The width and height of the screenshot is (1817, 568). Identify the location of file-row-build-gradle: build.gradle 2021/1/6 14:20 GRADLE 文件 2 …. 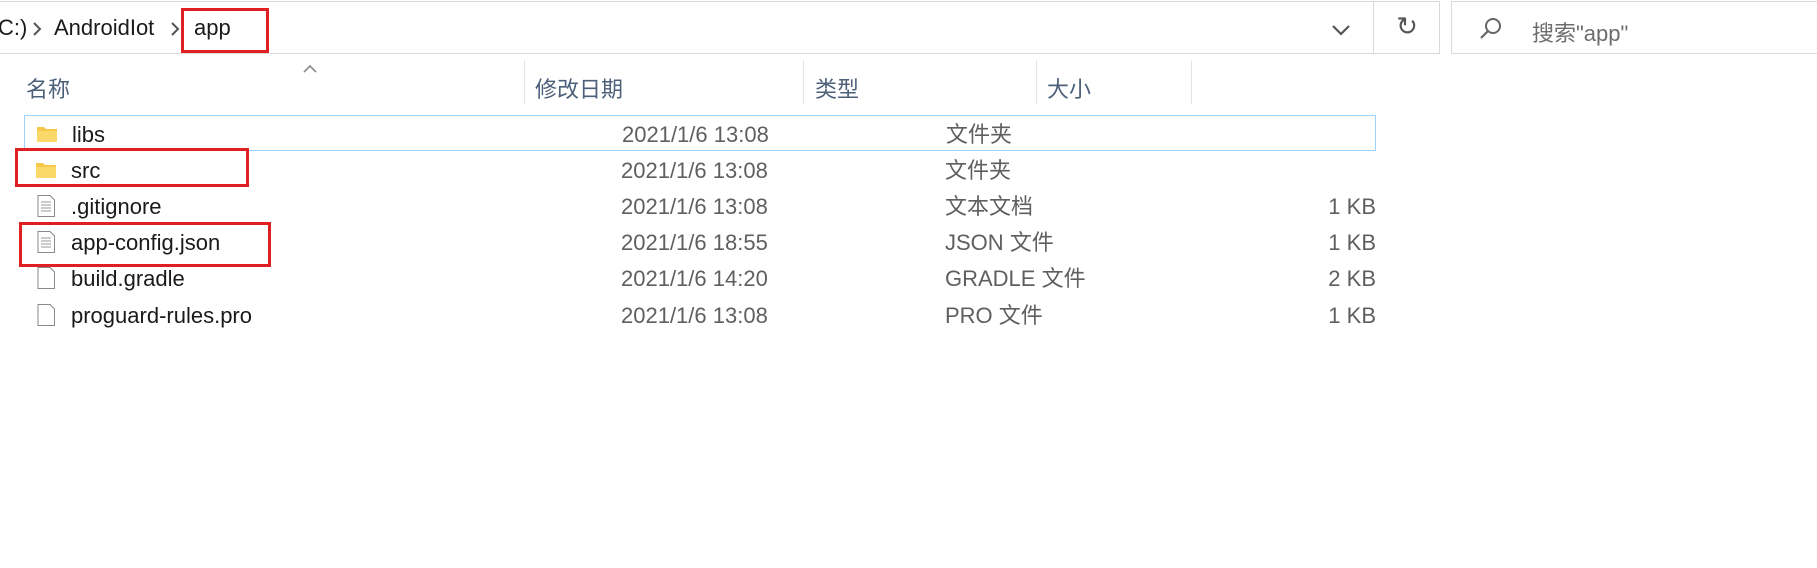
(700, 278).